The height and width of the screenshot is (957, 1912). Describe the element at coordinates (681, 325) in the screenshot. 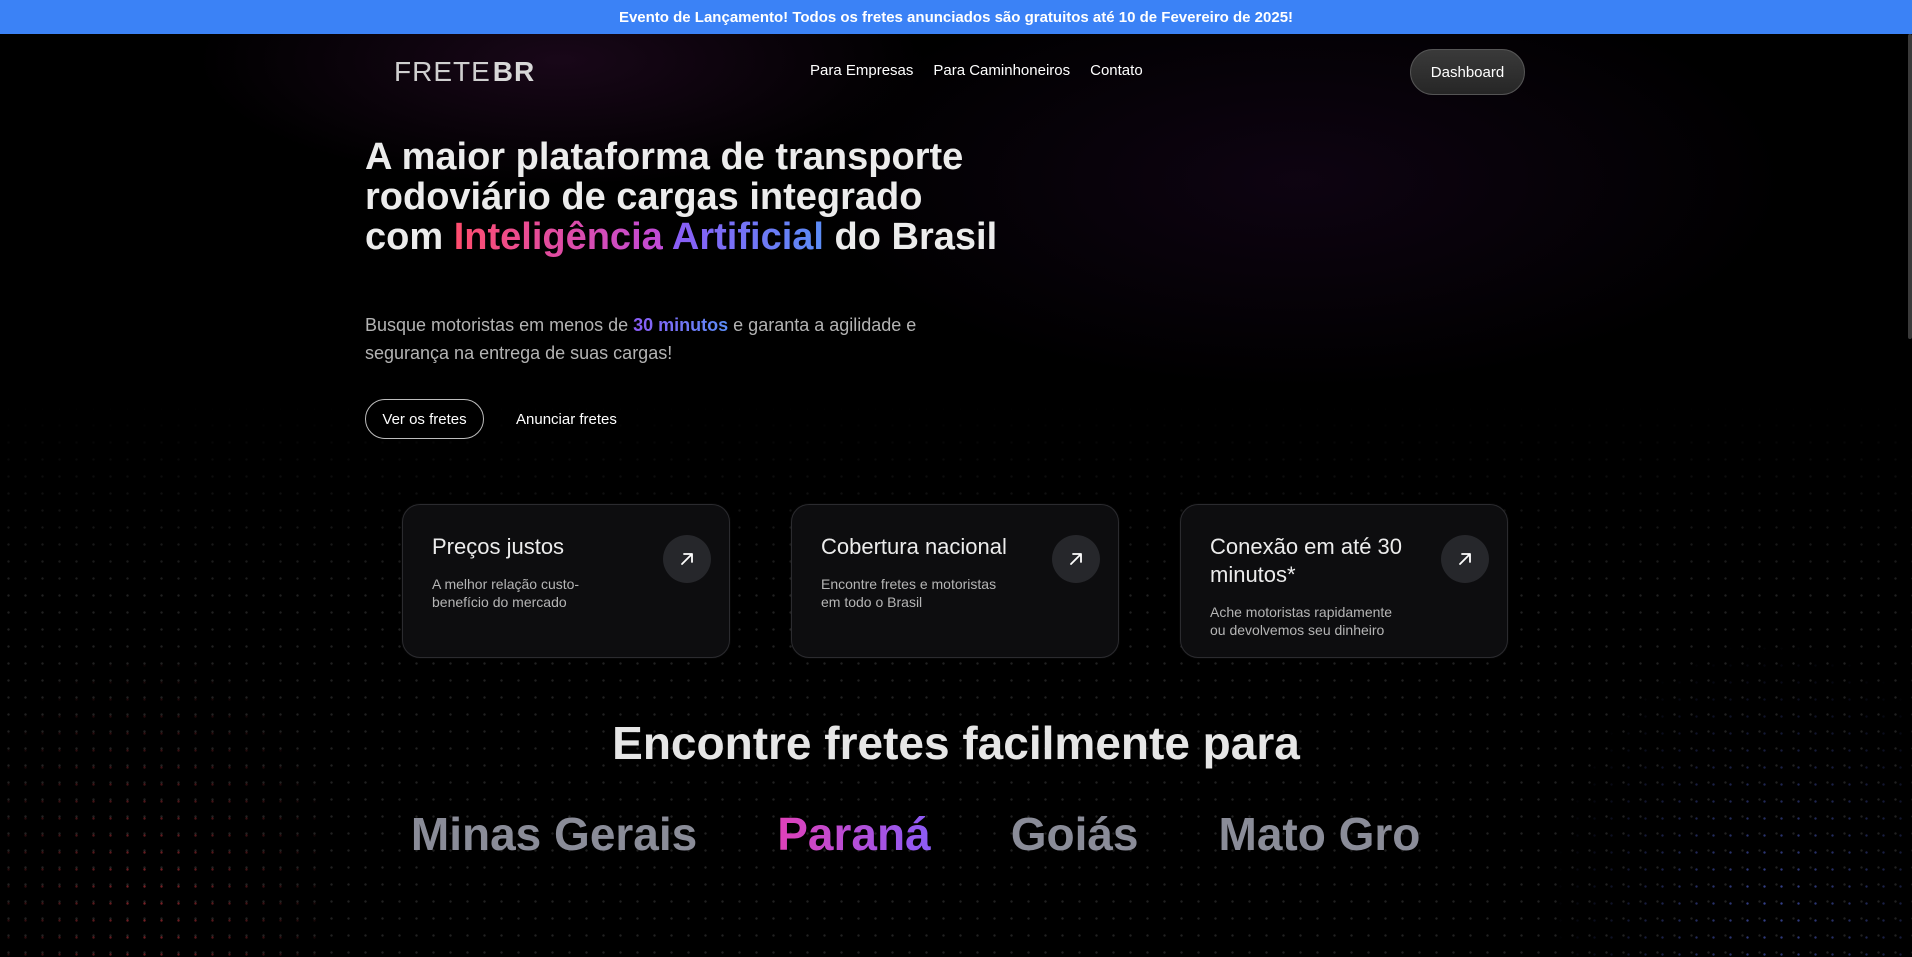

I see `hero-subtitle-highlight: 30 minutos` at that location.